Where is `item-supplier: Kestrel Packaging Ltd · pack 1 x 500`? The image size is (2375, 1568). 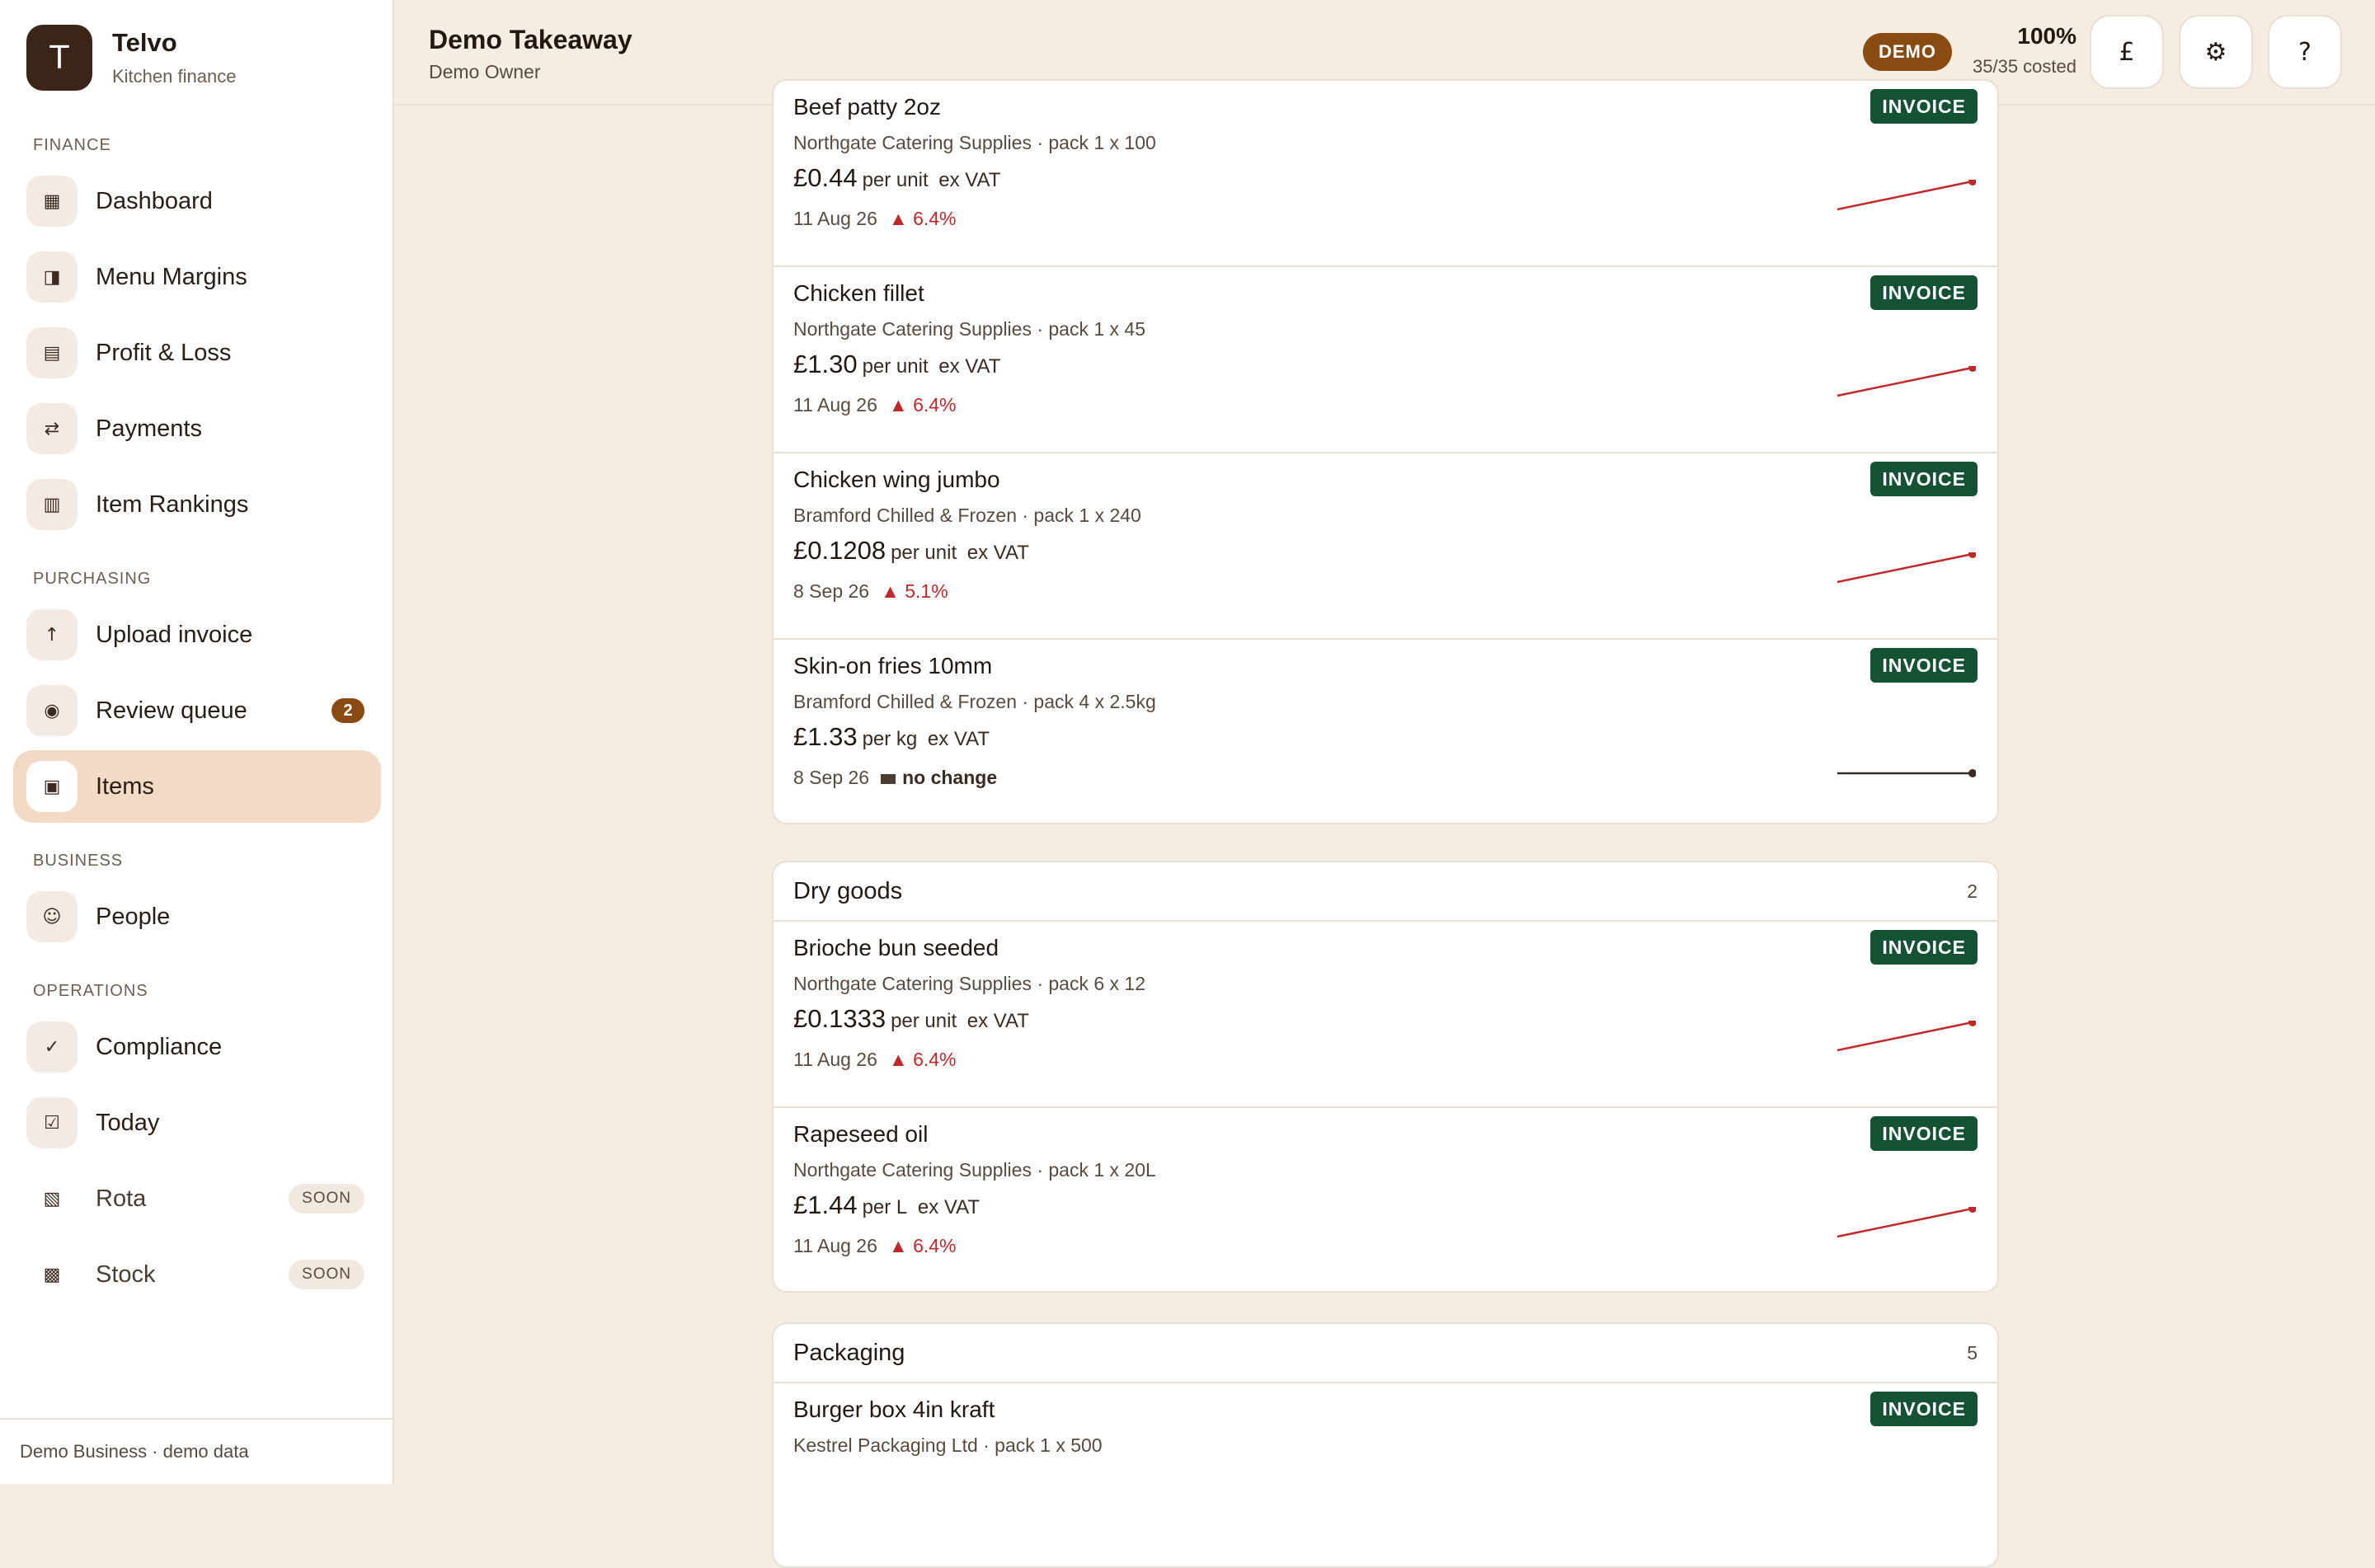 item-supplier: Kestrel Packaging Ltd · pack 1 x 500 is located at coordinates (948, 1445).